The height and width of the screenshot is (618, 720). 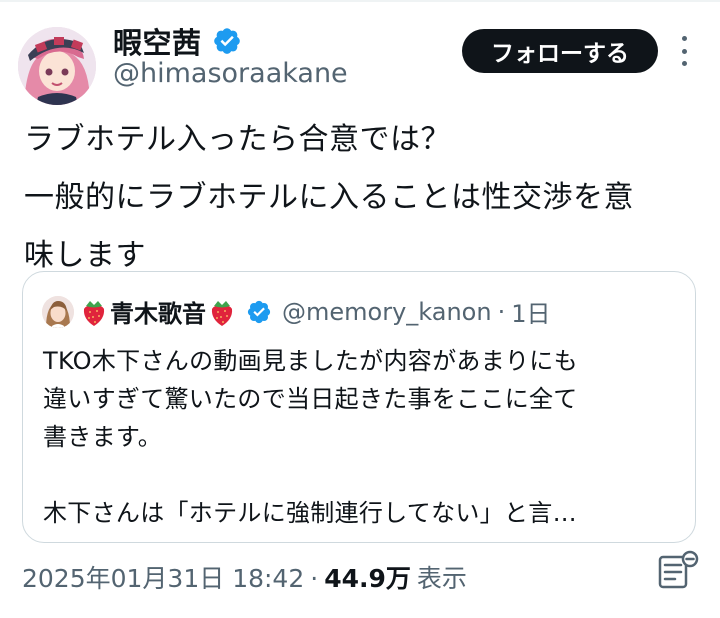 I want to click on quoted-display-name: 青木歌音, so click(x=158, y=311).